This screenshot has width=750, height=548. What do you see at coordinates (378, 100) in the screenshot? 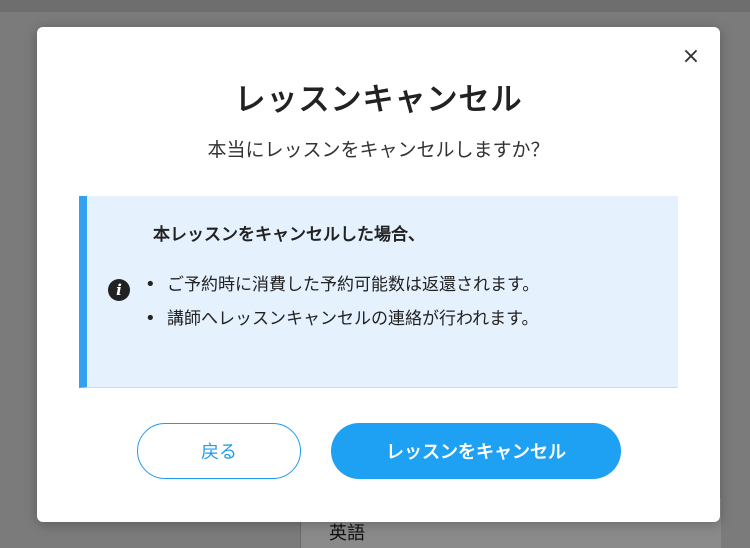
I see `dialog-title: レッスンキャンセル` at bounding box center [378, 100].